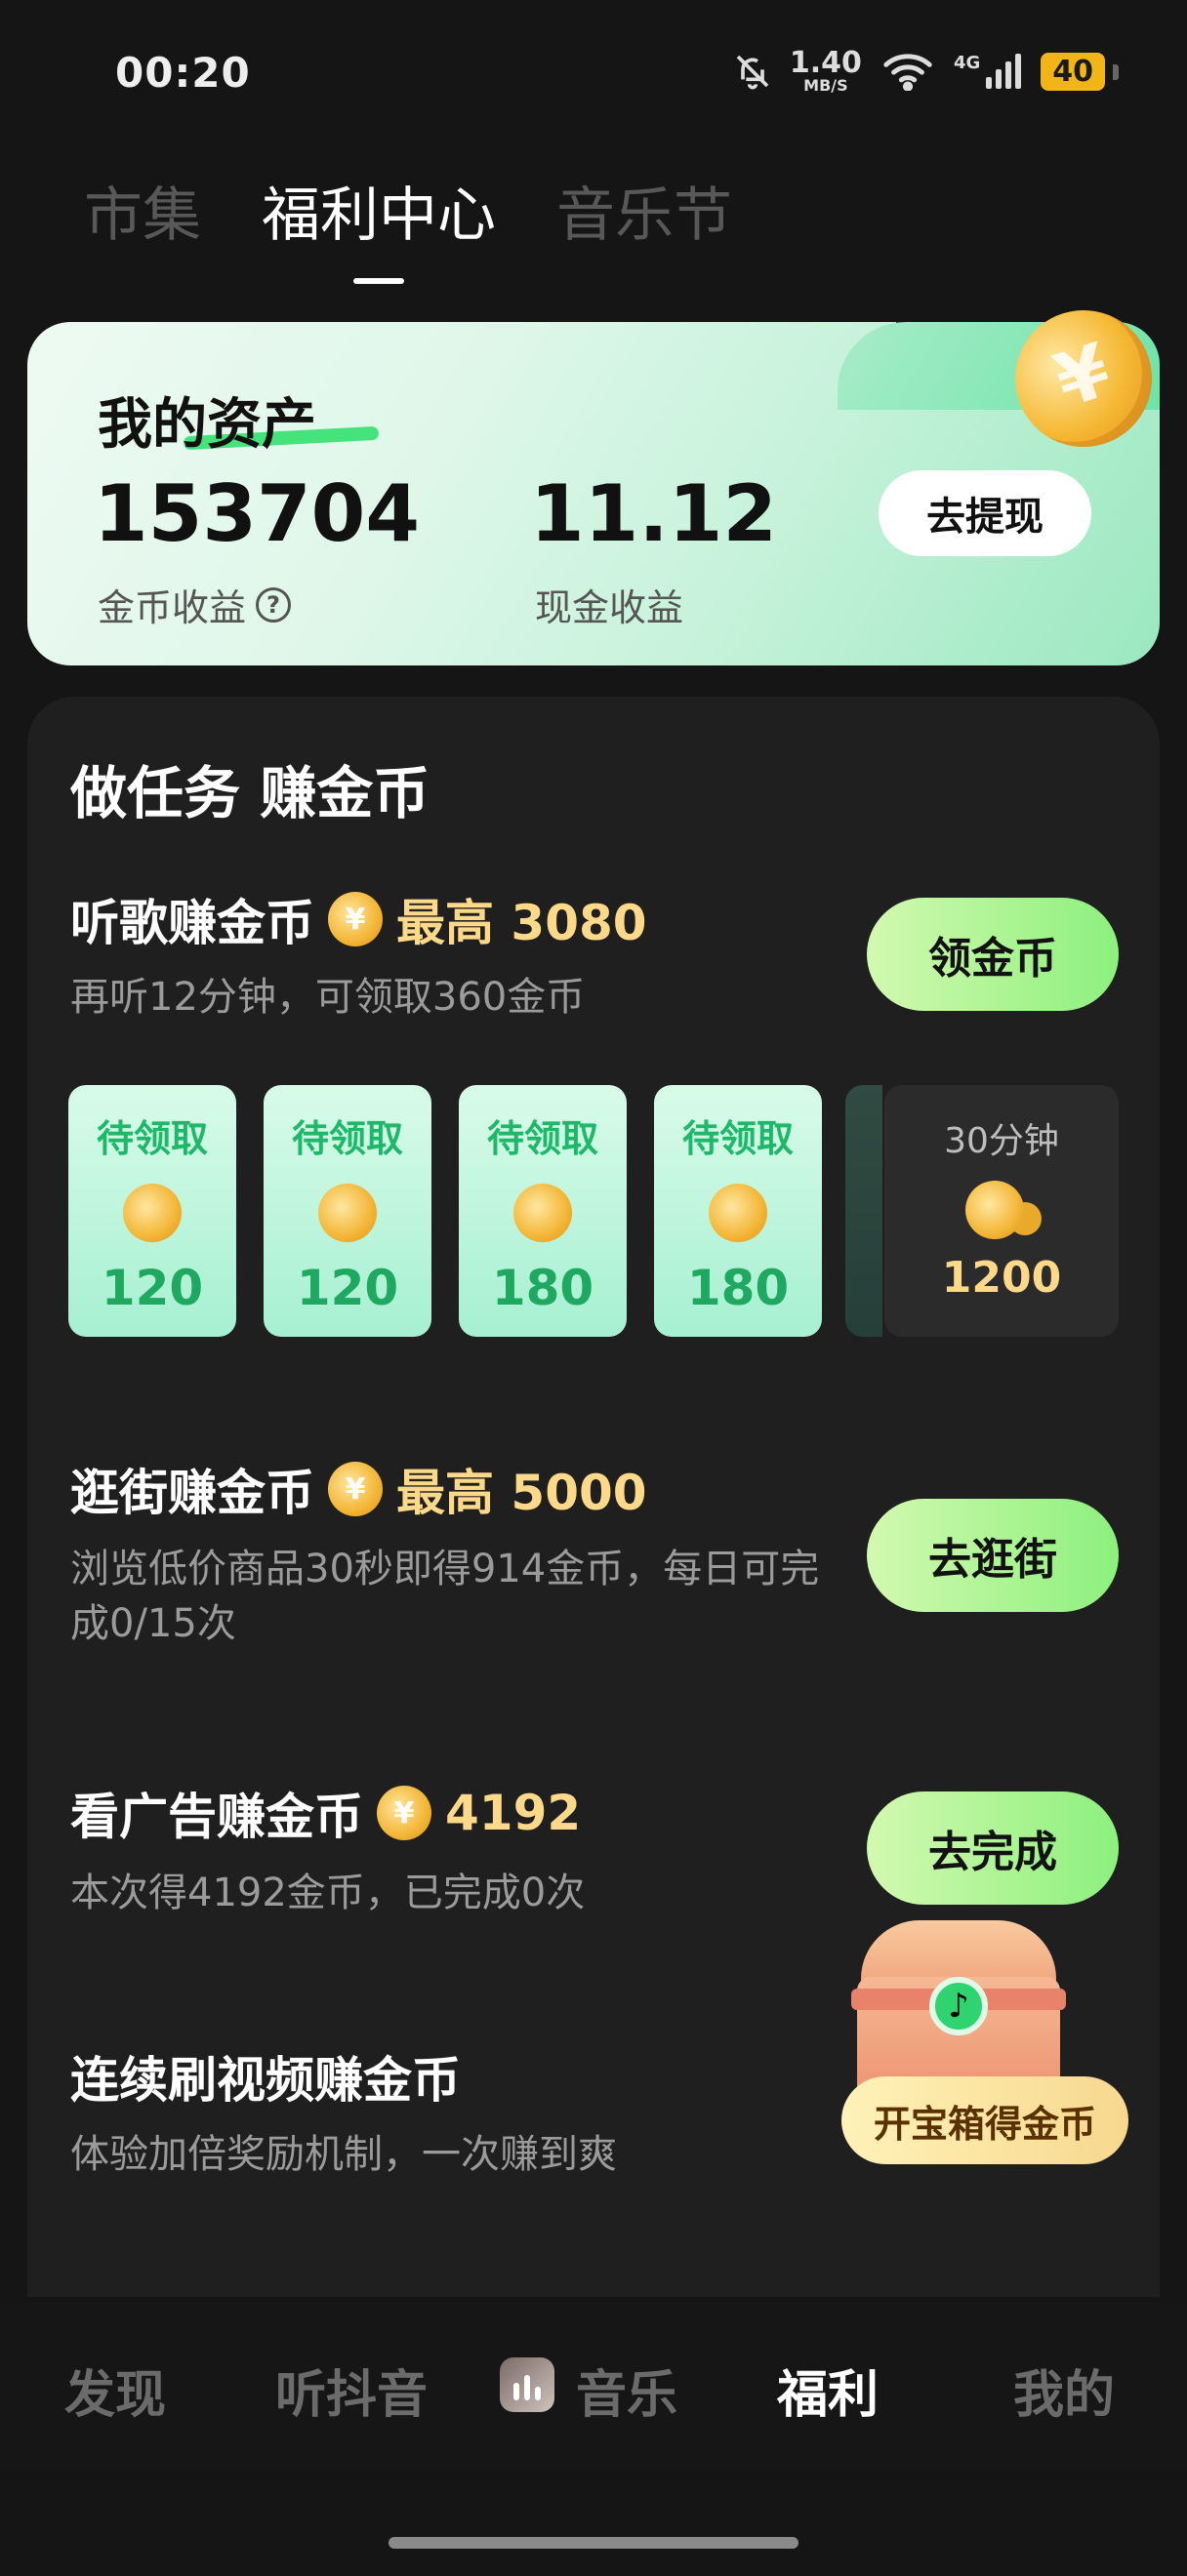  I want to click on asset-card: 我的资产 153704 金币收益 ? 11.12 现金收益 去提现, so click(593, 493).